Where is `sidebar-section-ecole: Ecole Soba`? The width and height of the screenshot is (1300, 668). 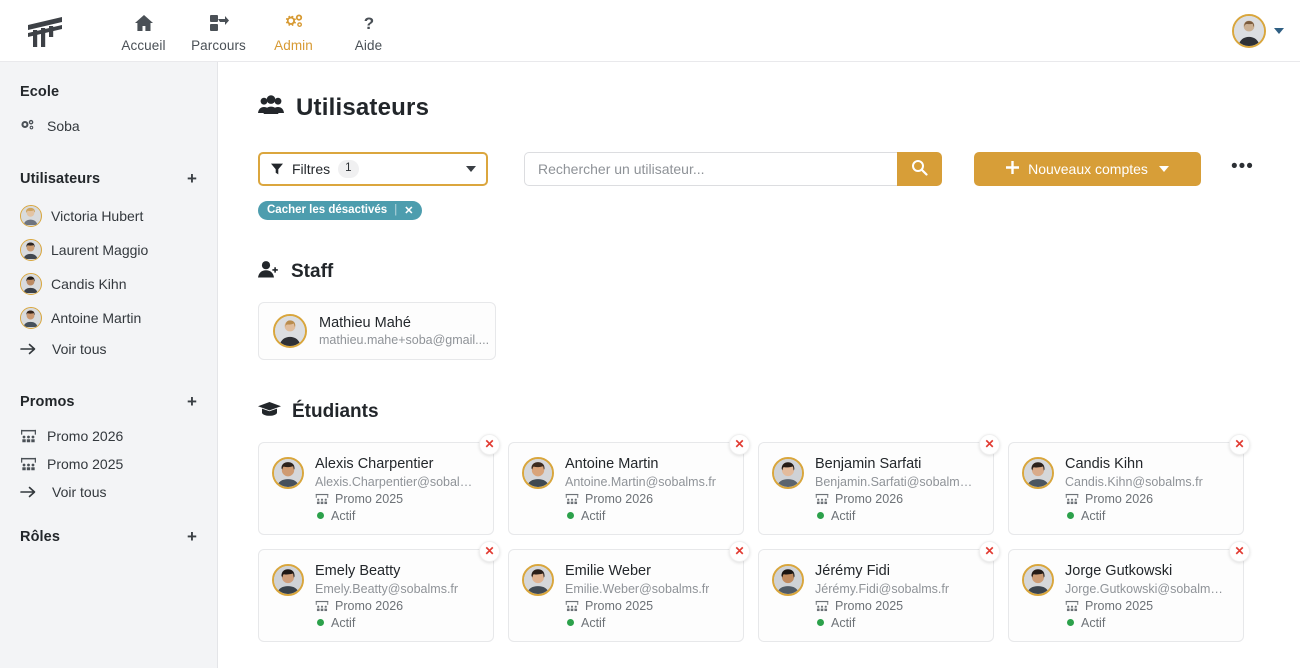 sidebar-section-ecole: Ecole Soba is located at coordinates (108, 112).